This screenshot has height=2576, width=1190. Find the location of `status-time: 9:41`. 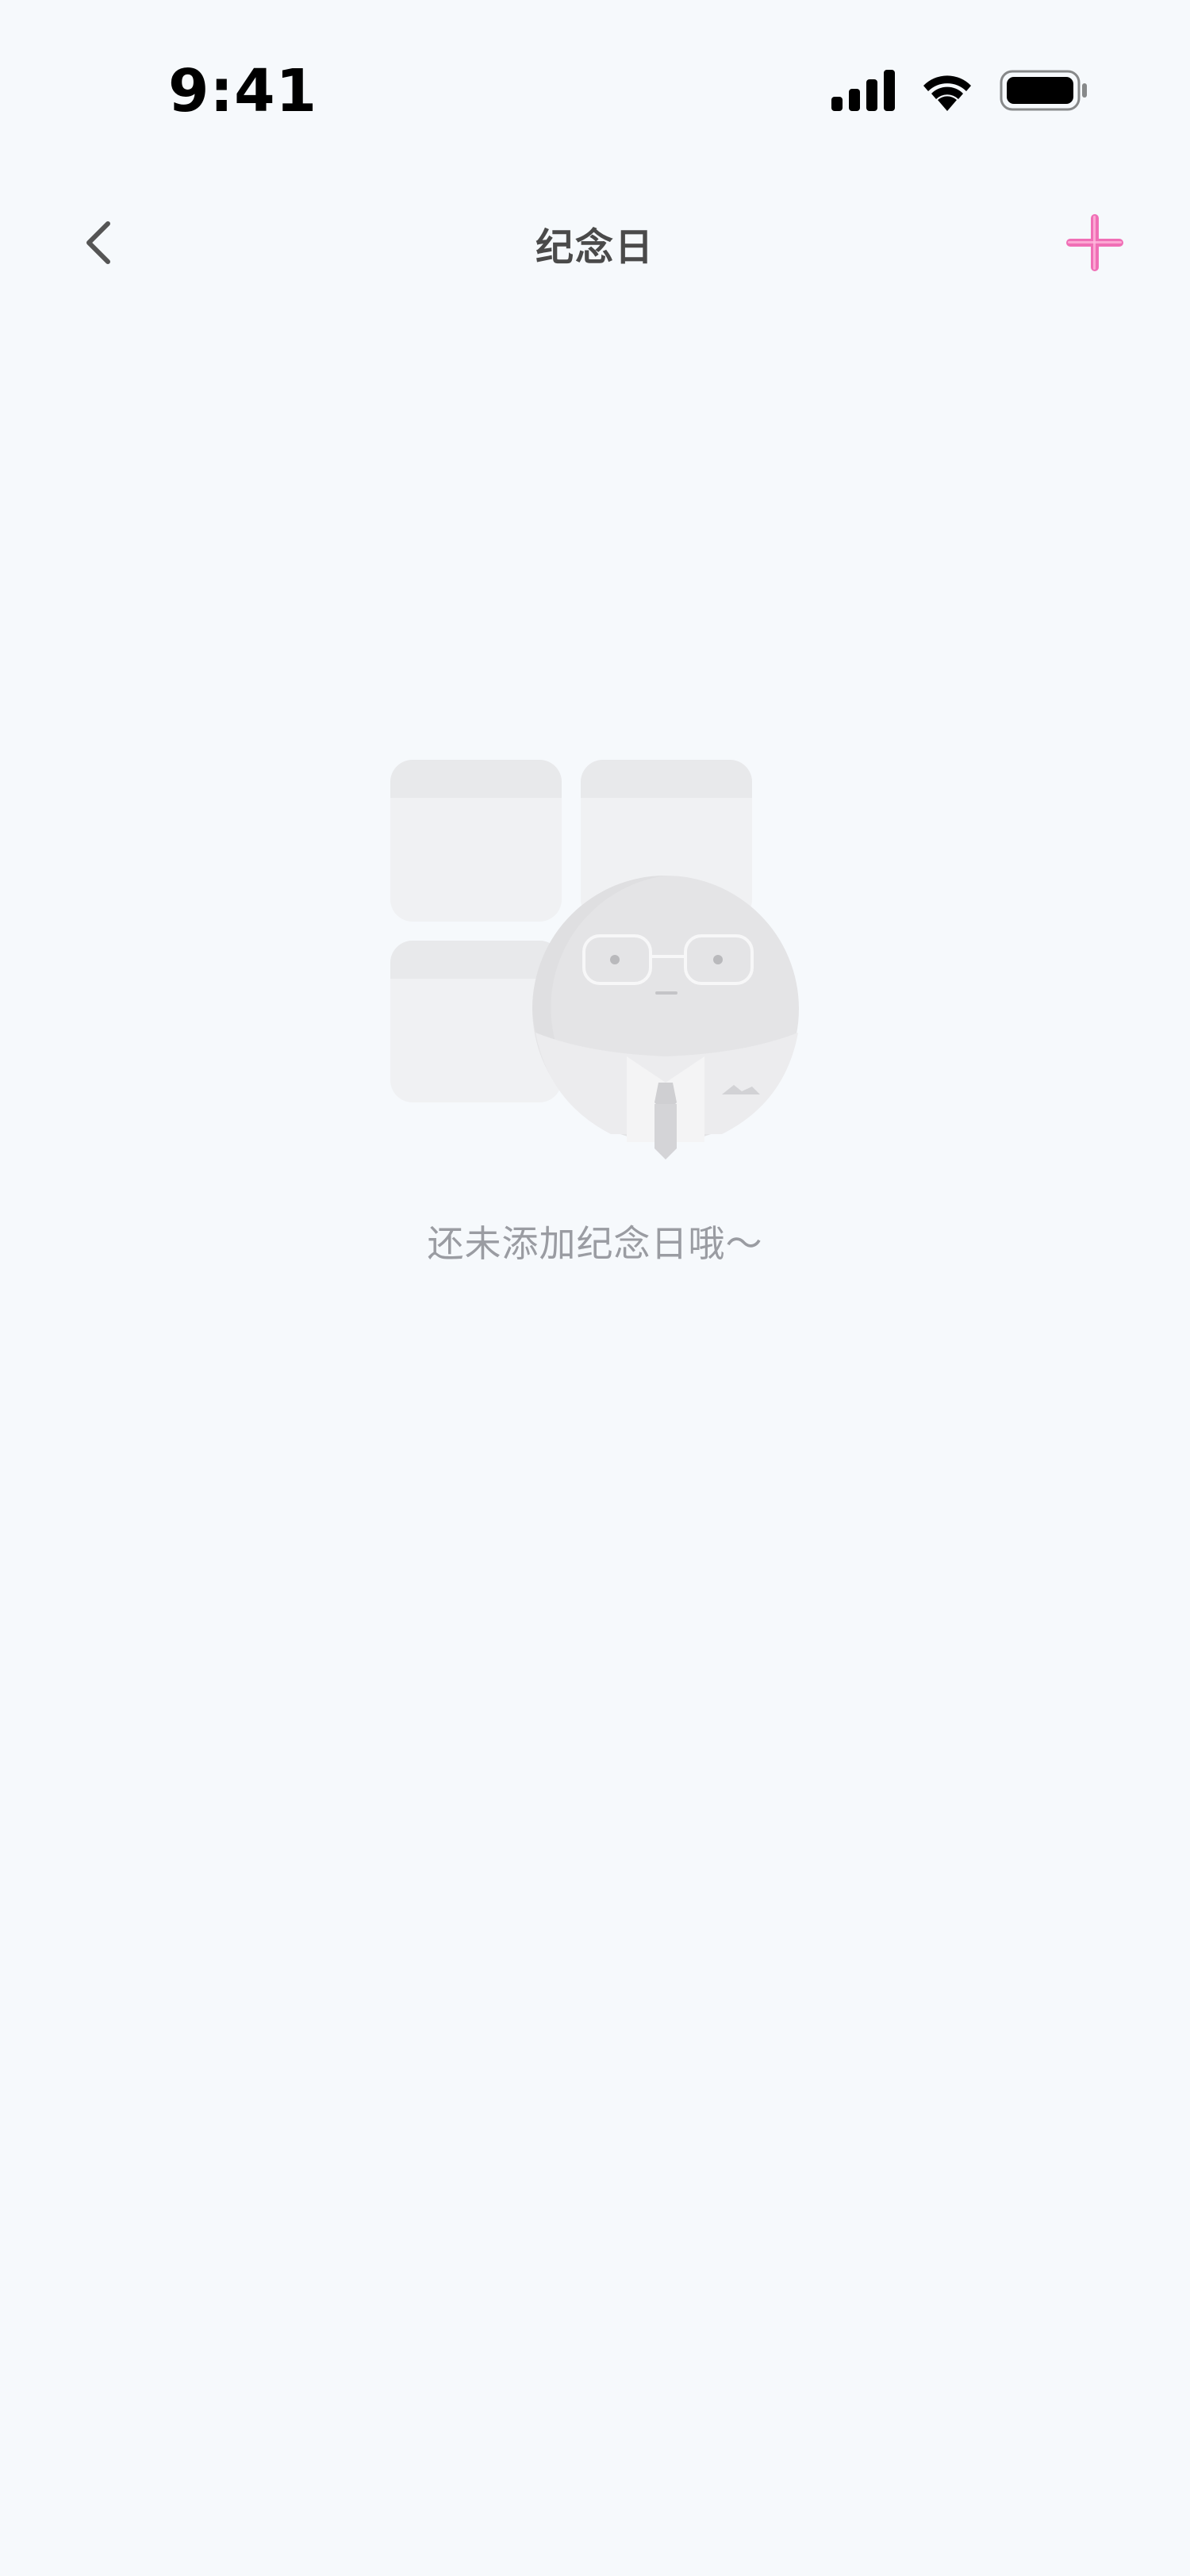

status-time: 9:41 is located at coordinates (243, 91).